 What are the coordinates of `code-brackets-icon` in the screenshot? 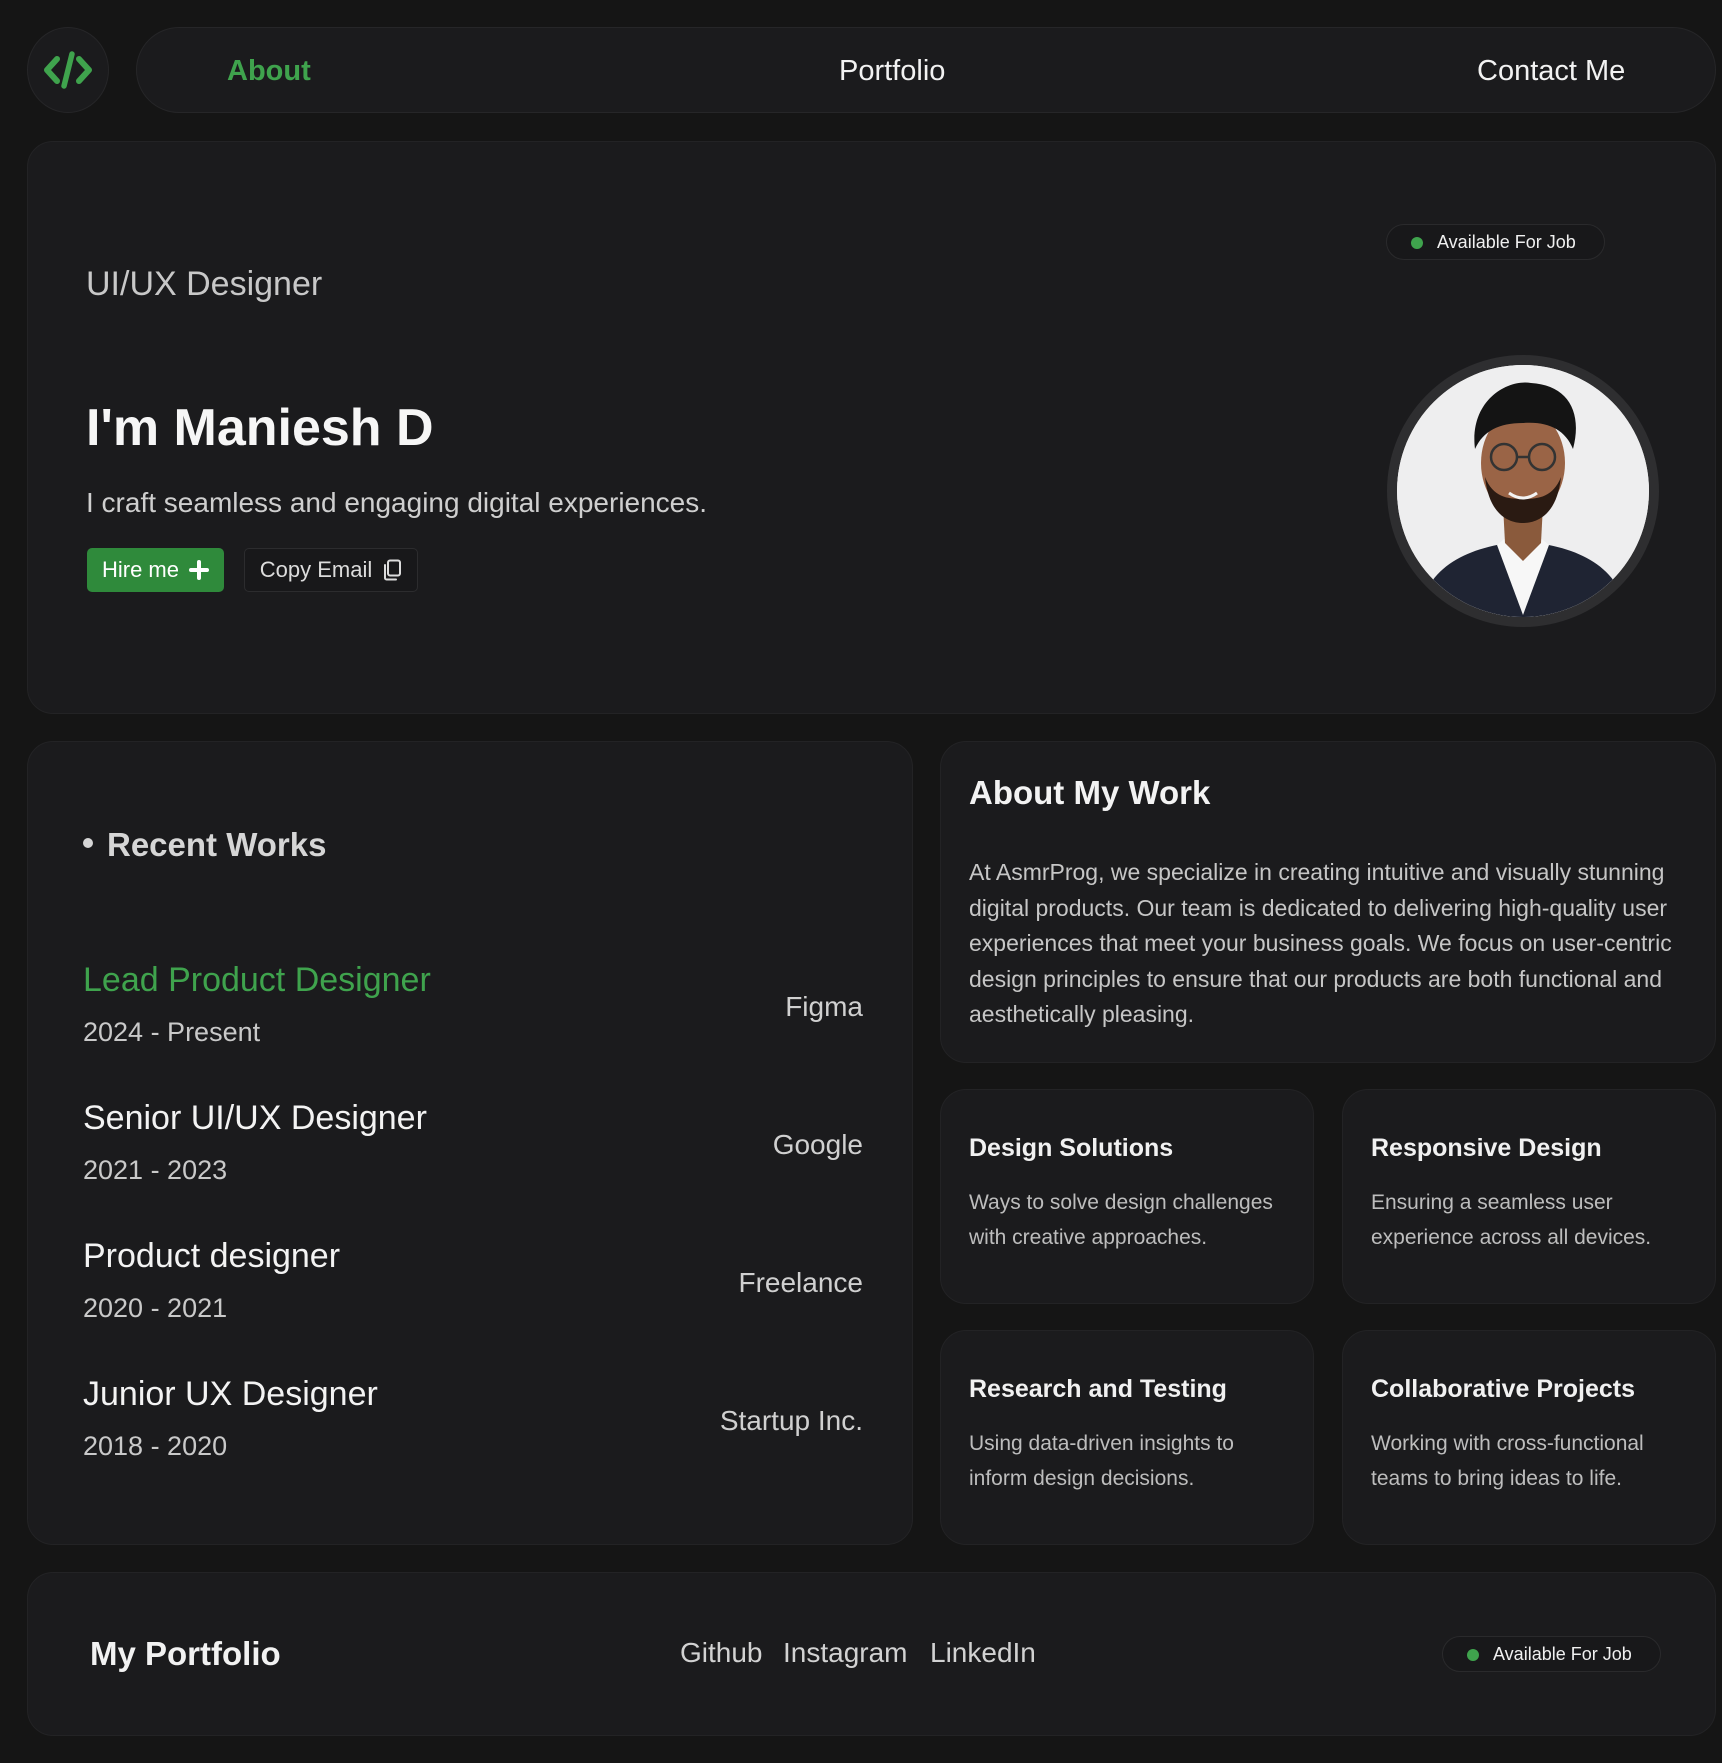 It's located at (68, 70).